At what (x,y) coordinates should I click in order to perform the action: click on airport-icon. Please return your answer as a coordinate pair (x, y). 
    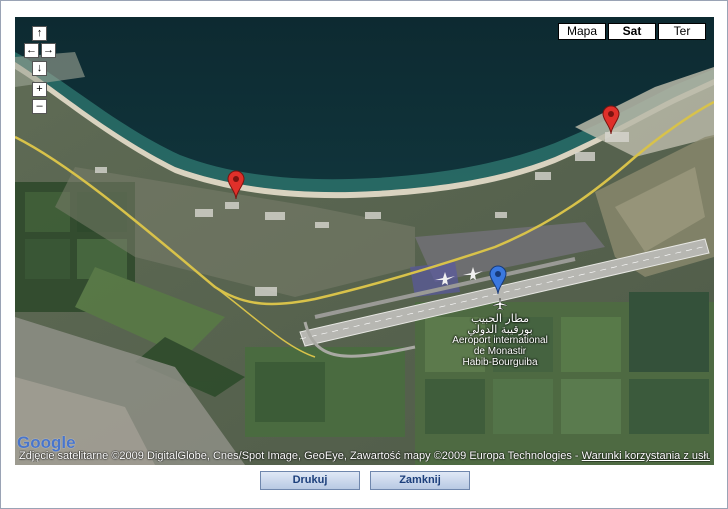
    Looking at the image, I should click on (500, 304).